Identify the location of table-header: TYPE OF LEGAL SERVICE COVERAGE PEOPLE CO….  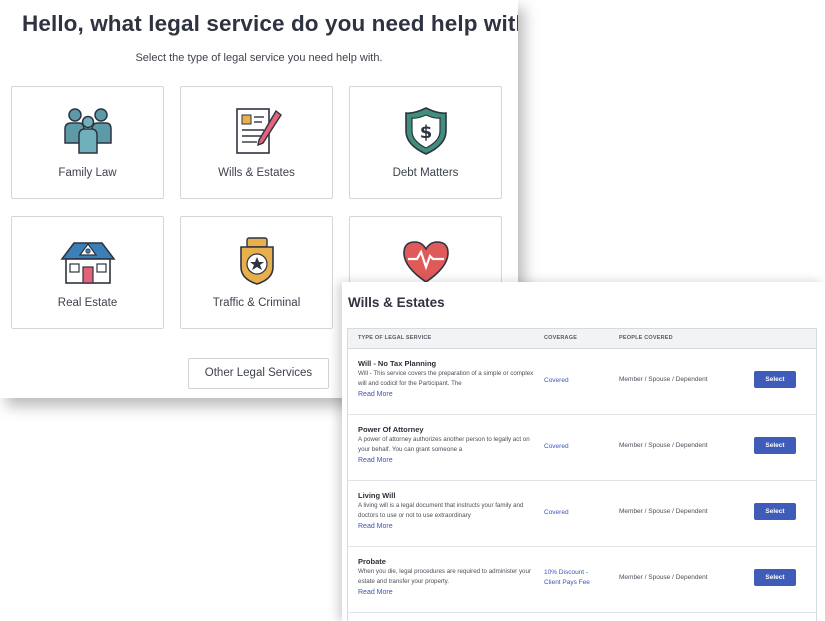
(582, 339).